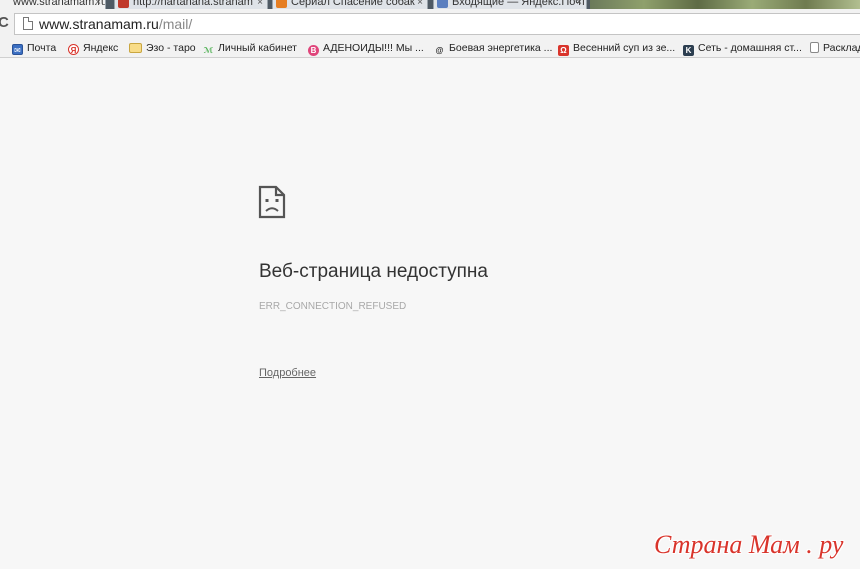 The height and width of the screenshot is (569, 860). What do you see at coordinates (17, 49) in the screenshot?
I see `mail-icon: ✉` at bounding box center [17, 49].